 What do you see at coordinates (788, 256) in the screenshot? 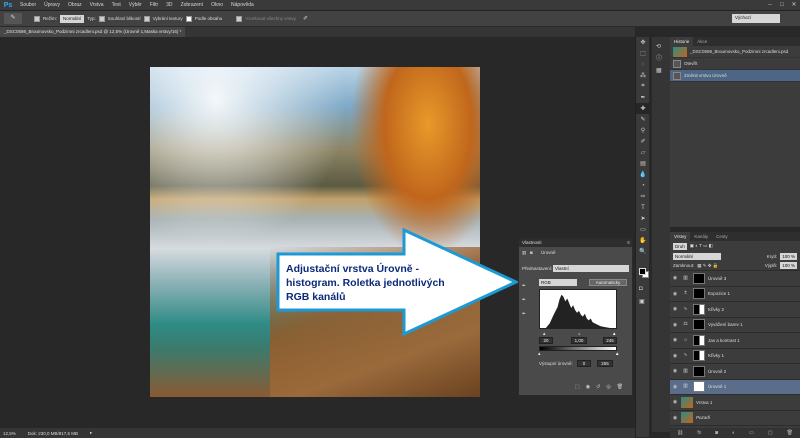
I see `opacity-input: 100 %` at bounding box center [788, 256].